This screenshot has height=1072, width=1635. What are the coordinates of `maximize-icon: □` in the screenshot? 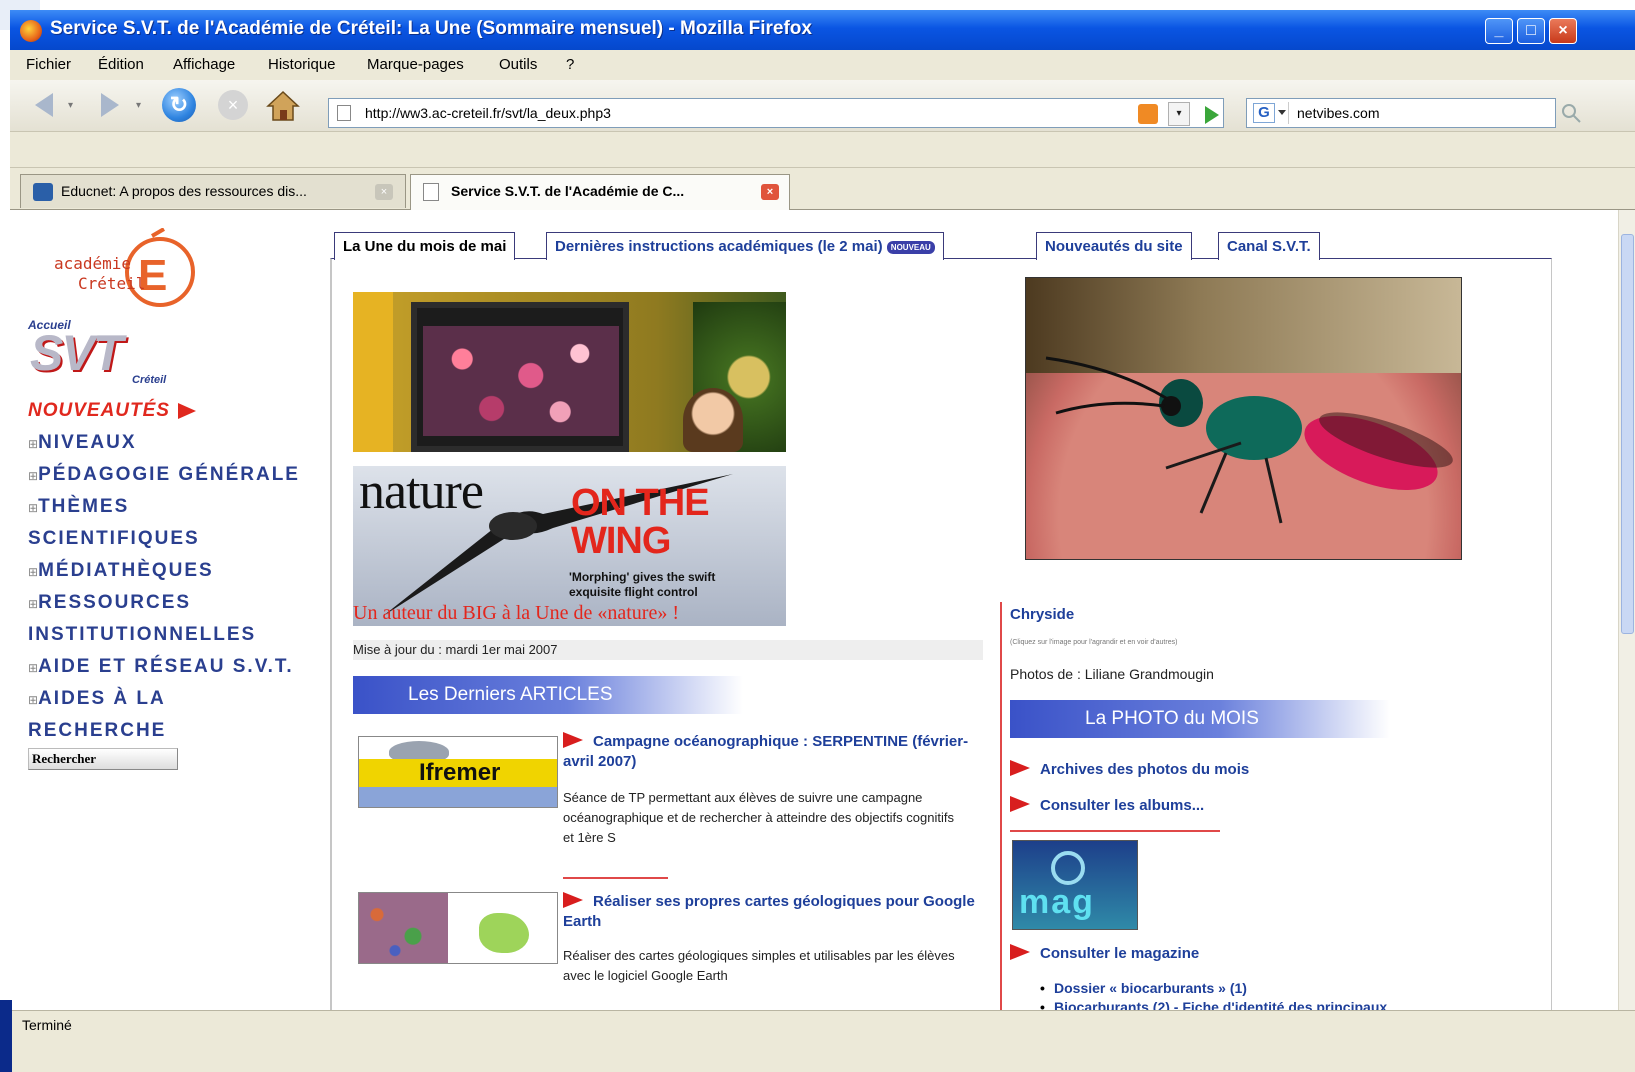 It's located at (1531, 31).